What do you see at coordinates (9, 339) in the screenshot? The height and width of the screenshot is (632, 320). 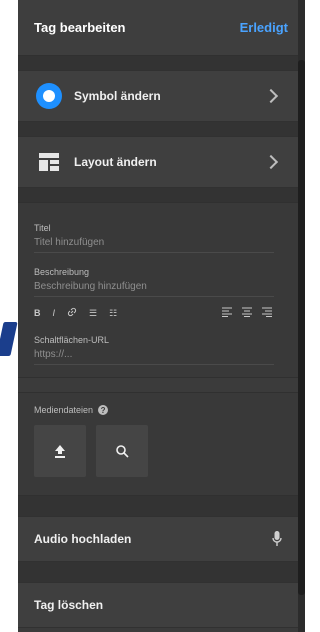 I see `partial-tag-icon` at bounding box center [9, 339].